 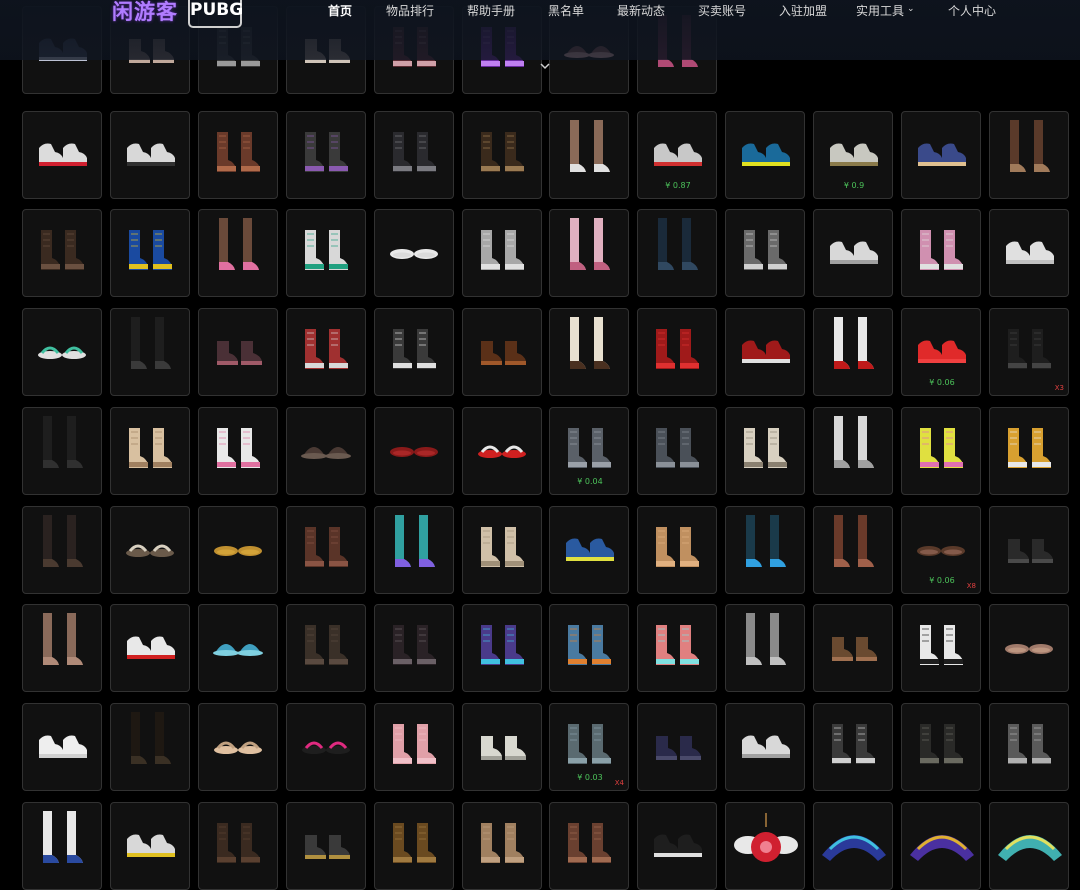 What do you see at coordinates (941, 550) in the screenshot?
I see `item-card: ¥ 0.06 X8` at bounding box center [941, 550].